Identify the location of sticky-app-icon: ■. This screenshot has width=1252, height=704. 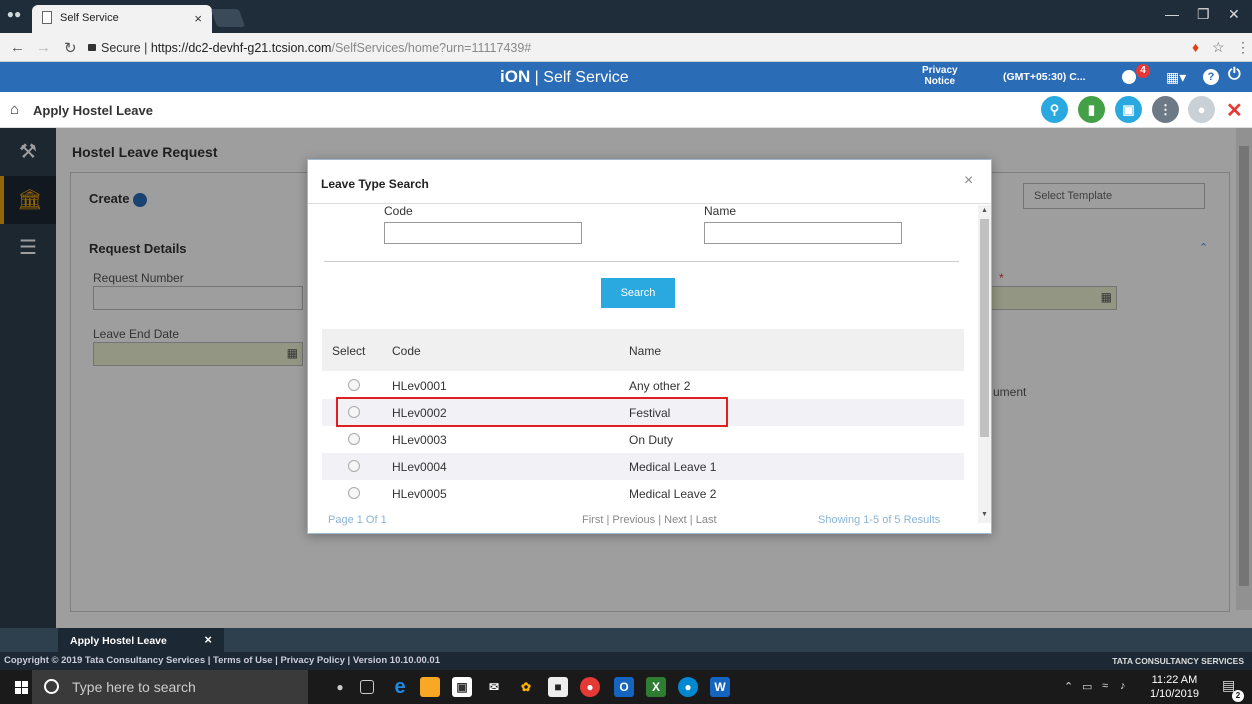
(558, 687).